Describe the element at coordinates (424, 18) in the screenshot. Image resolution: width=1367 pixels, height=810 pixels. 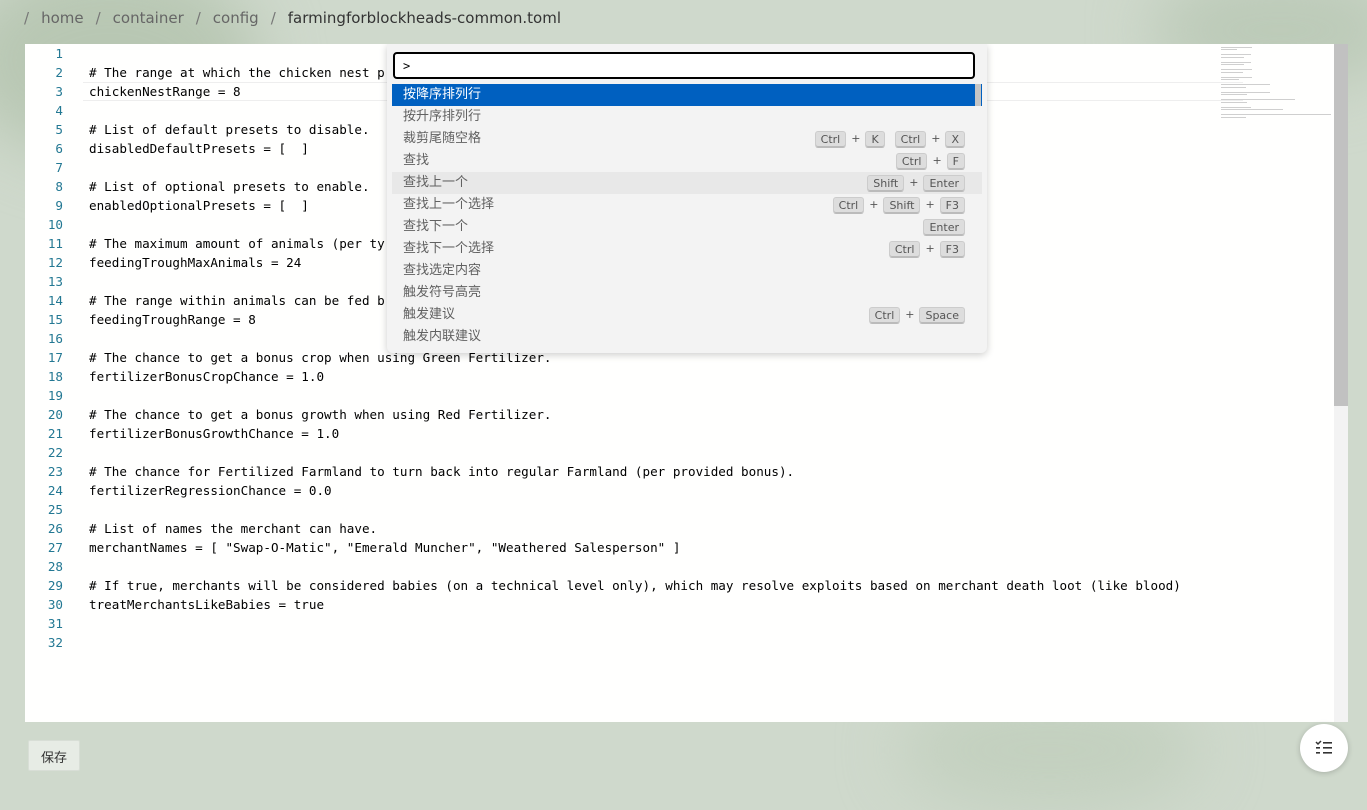
I see `breadcrumb-item: farmingforblockheads-common.toml` at that location.